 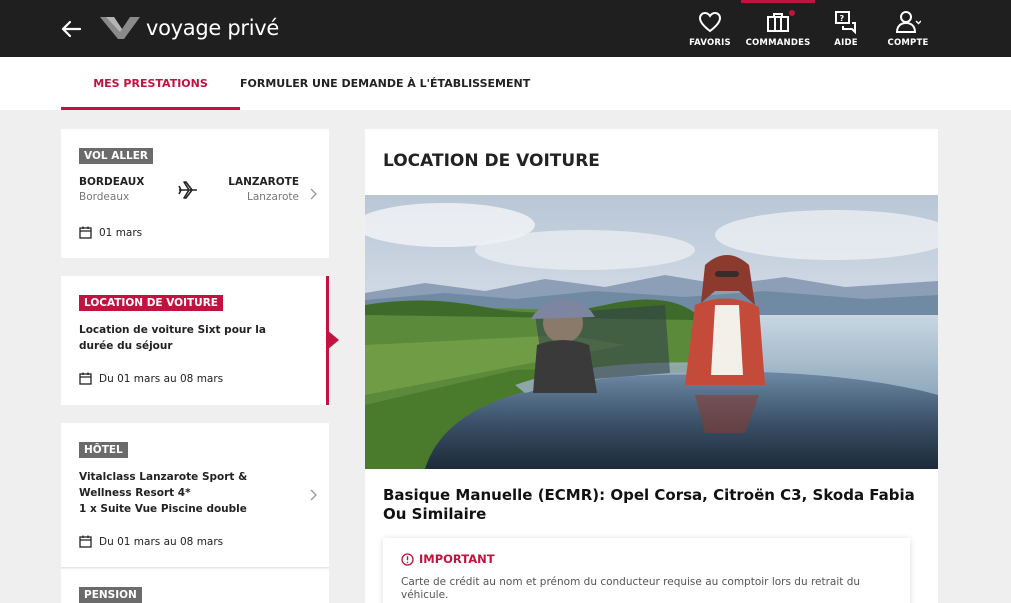 What do you see at coordinates (491, 161) in the screenshot?
I see `panel-title: LOCATION DE VOITURE` at bounding box center [491, 161].